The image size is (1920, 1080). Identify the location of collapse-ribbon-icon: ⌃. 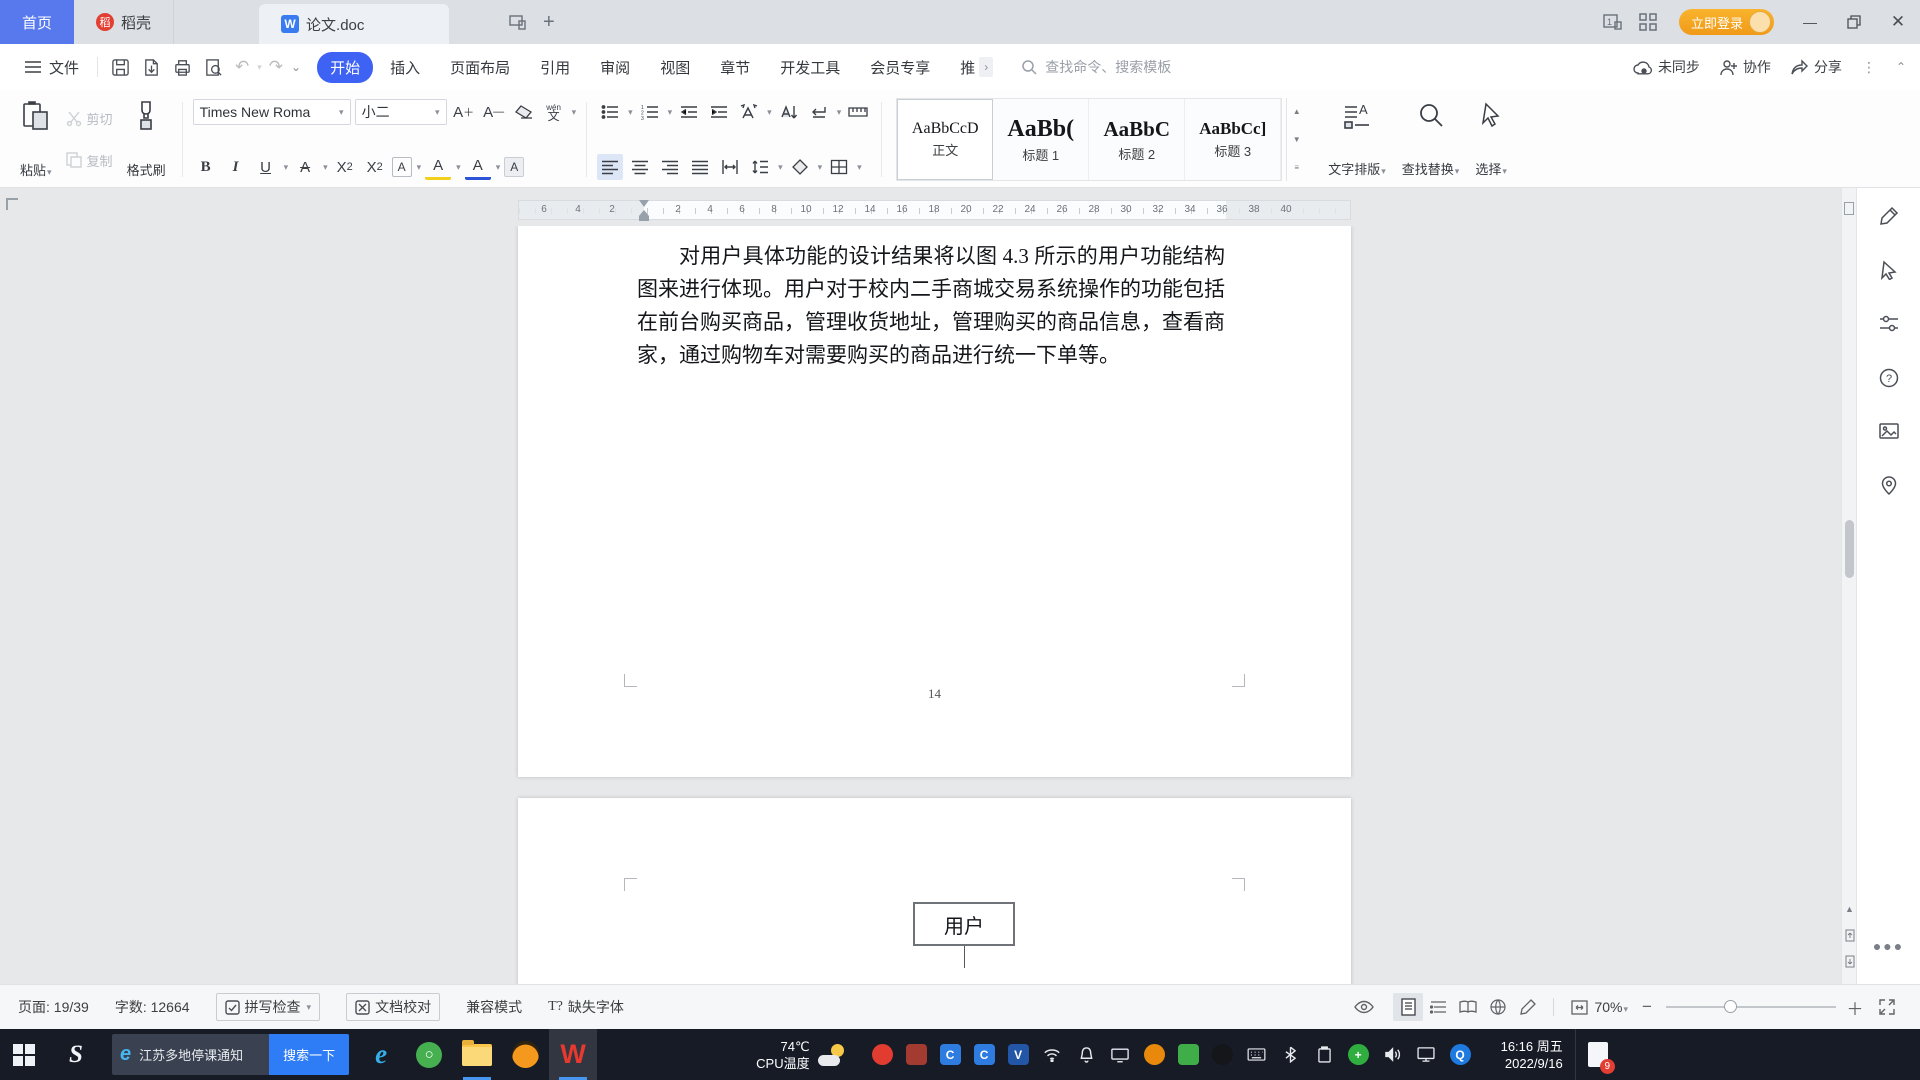
(1901, 67).